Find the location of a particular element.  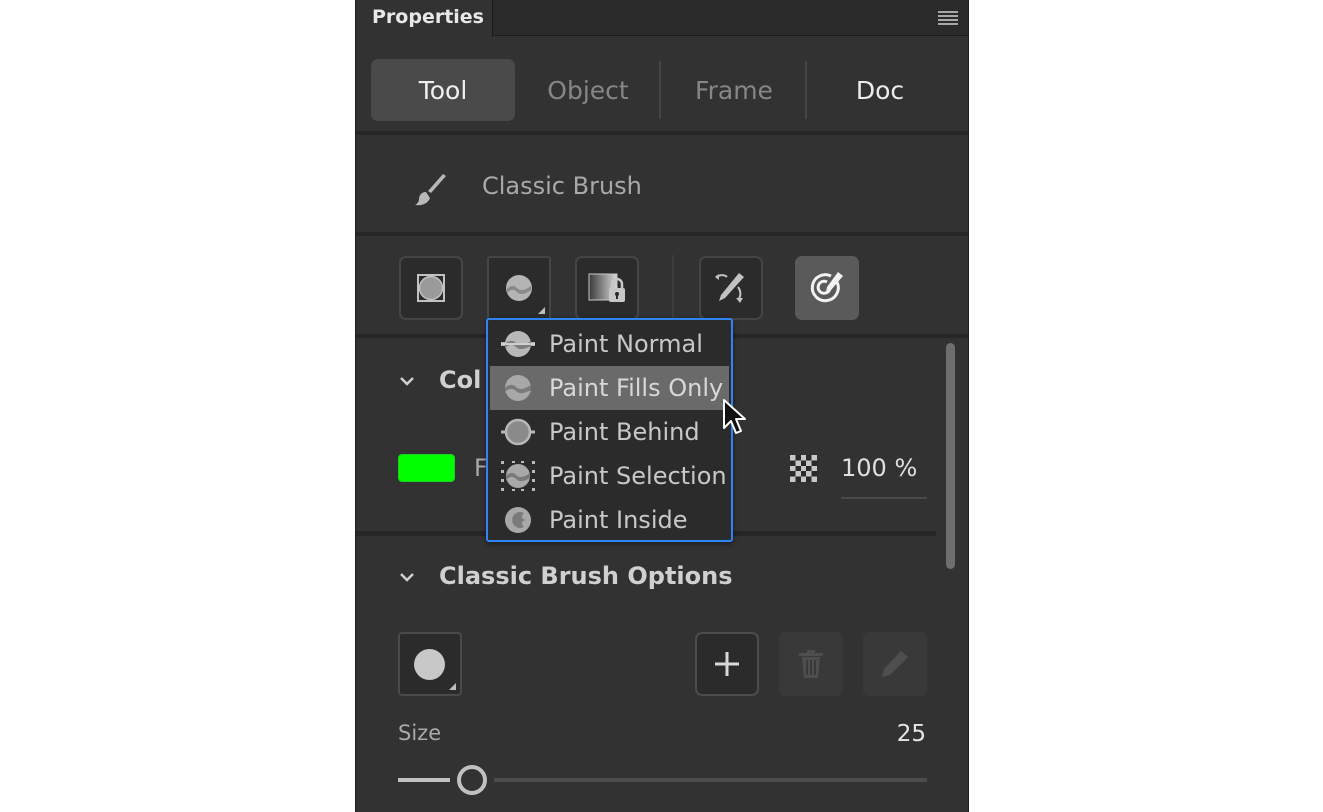

pressure-target-icon is located at coordinates (826, 287).